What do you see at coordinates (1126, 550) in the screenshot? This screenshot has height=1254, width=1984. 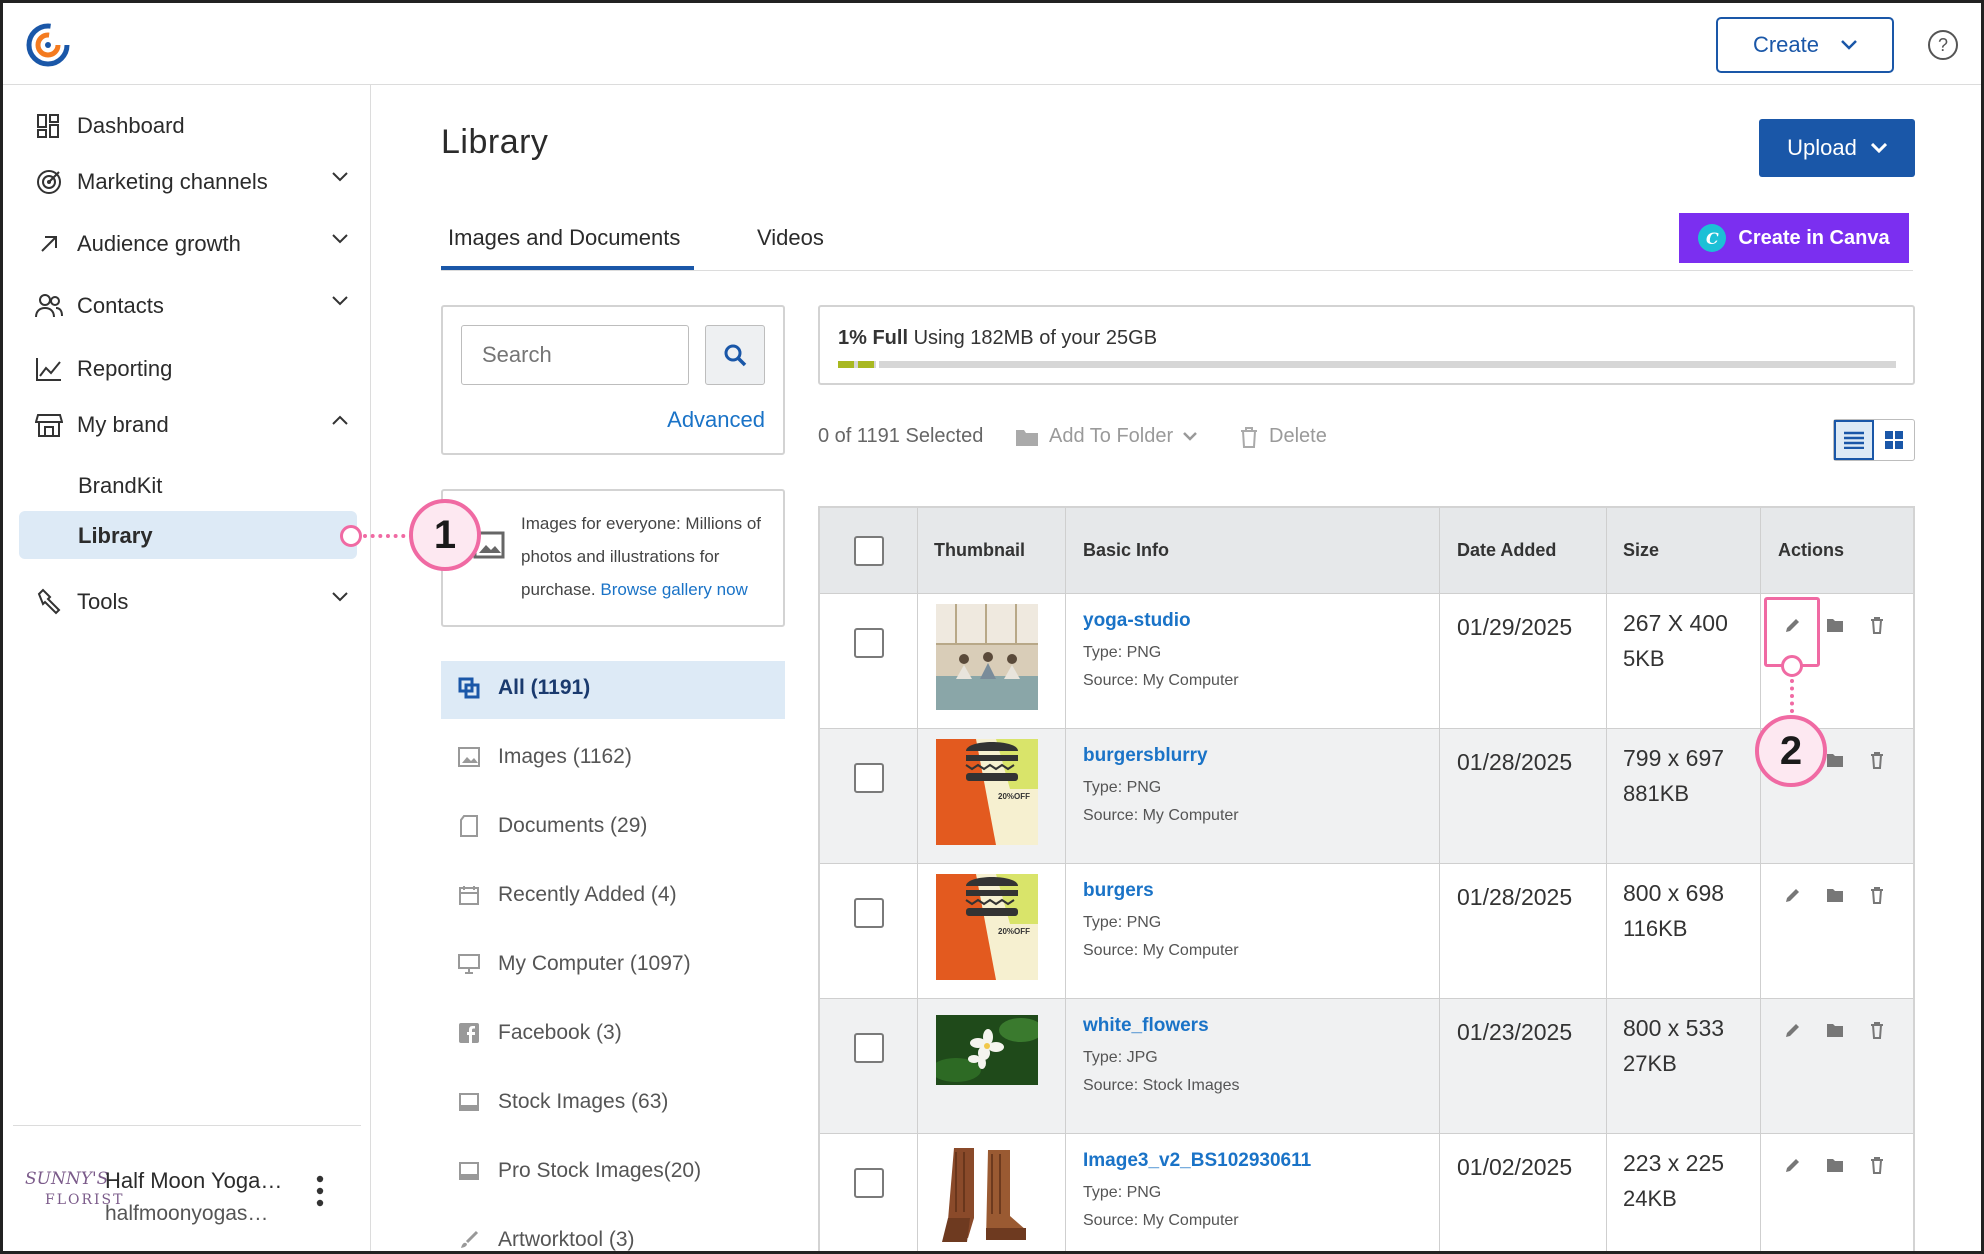 I see `column-header: Basic Info` at bounding box center [1126, 550].